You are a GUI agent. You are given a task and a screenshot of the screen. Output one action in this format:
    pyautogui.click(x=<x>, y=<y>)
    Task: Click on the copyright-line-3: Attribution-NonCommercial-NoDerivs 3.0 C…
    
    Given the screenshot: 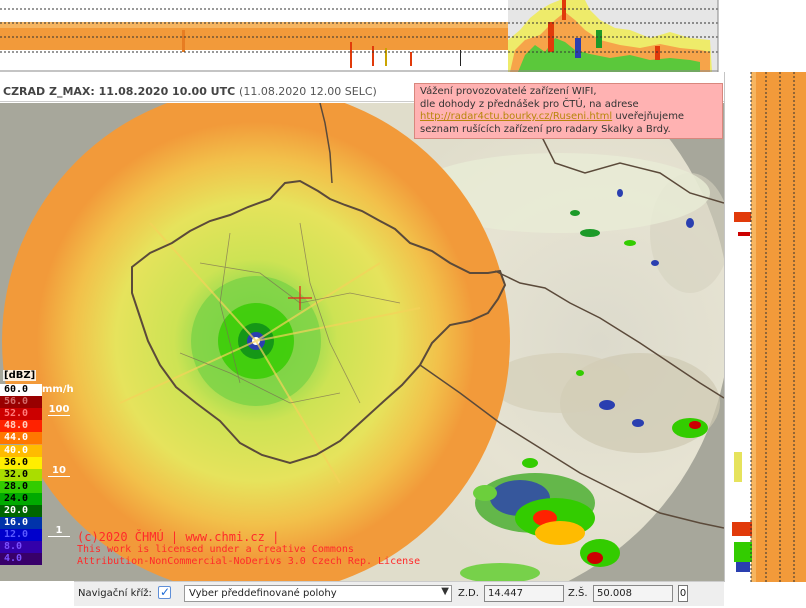 What is the action you would take?
    pyautogui.click(x=249, y=561)
    